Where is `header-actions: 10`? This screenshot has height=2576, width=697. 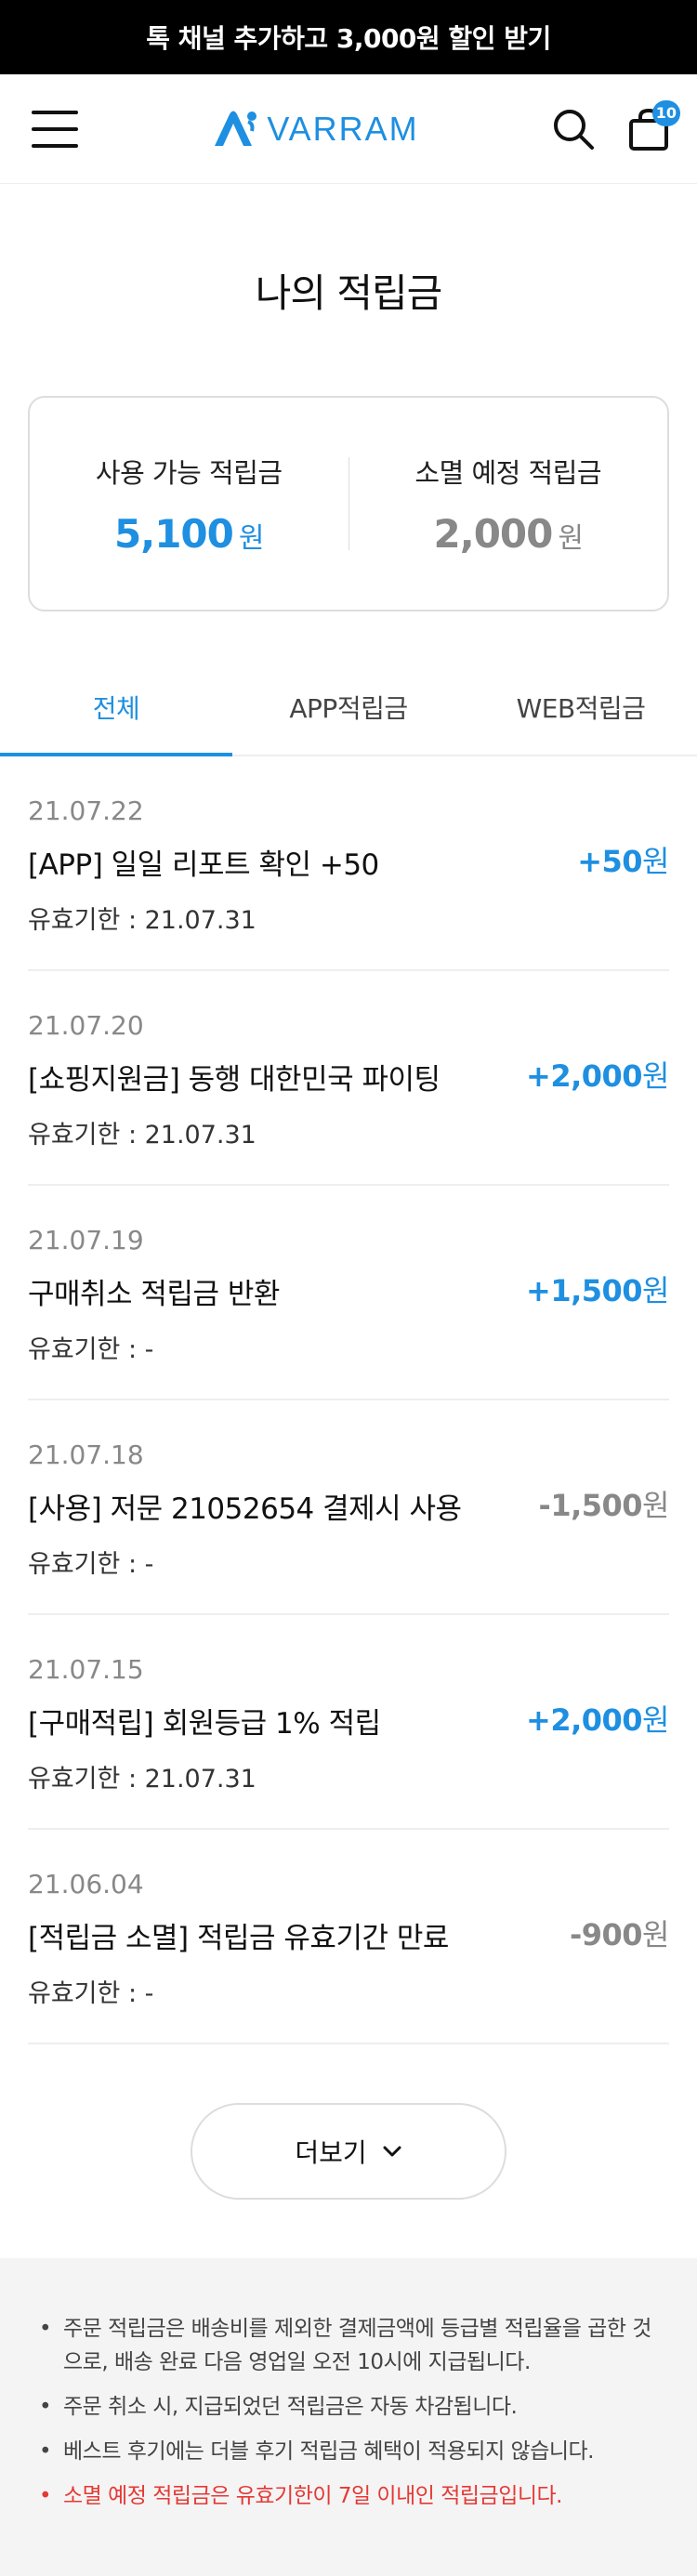 header-actions: 10 is located at coordinates (616, 125).